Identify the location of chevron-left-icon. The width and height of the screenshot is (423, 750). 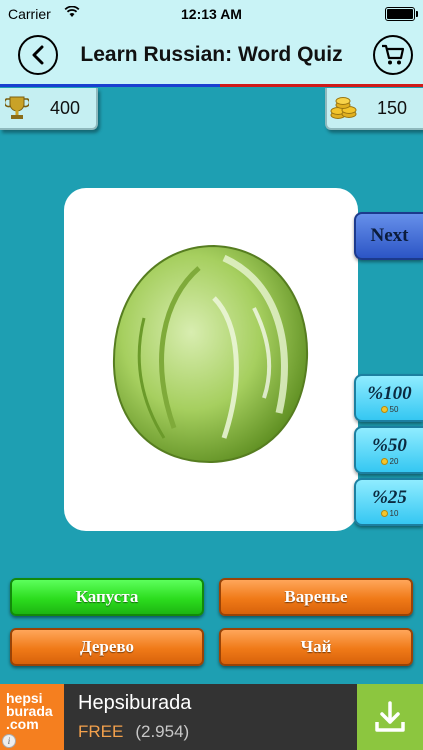
(38, 55).